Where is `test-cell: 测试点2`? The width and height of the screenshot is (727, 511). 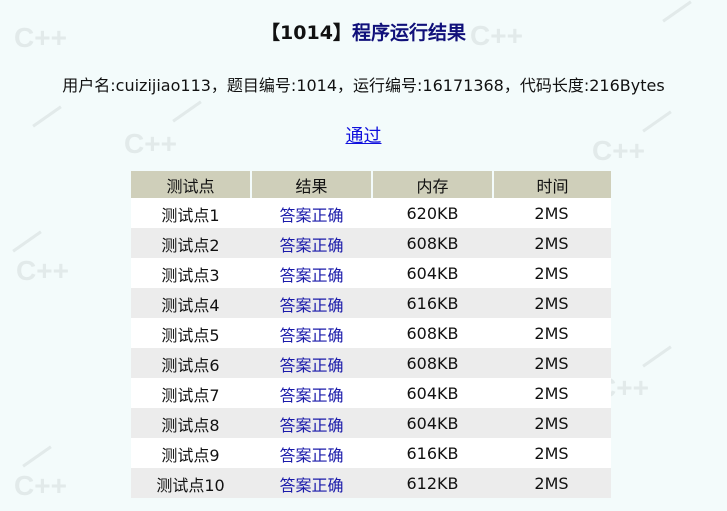
test-cell: 测试点2 is located at coordinates (191, 243).